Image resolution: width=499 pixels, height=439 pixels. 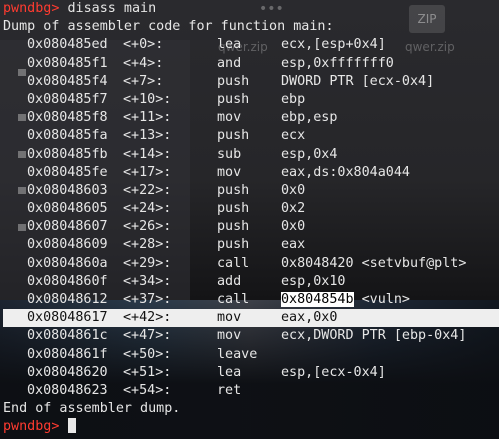 I want to click on instruction-address: 0x08048607, so click(x=67, y=227).